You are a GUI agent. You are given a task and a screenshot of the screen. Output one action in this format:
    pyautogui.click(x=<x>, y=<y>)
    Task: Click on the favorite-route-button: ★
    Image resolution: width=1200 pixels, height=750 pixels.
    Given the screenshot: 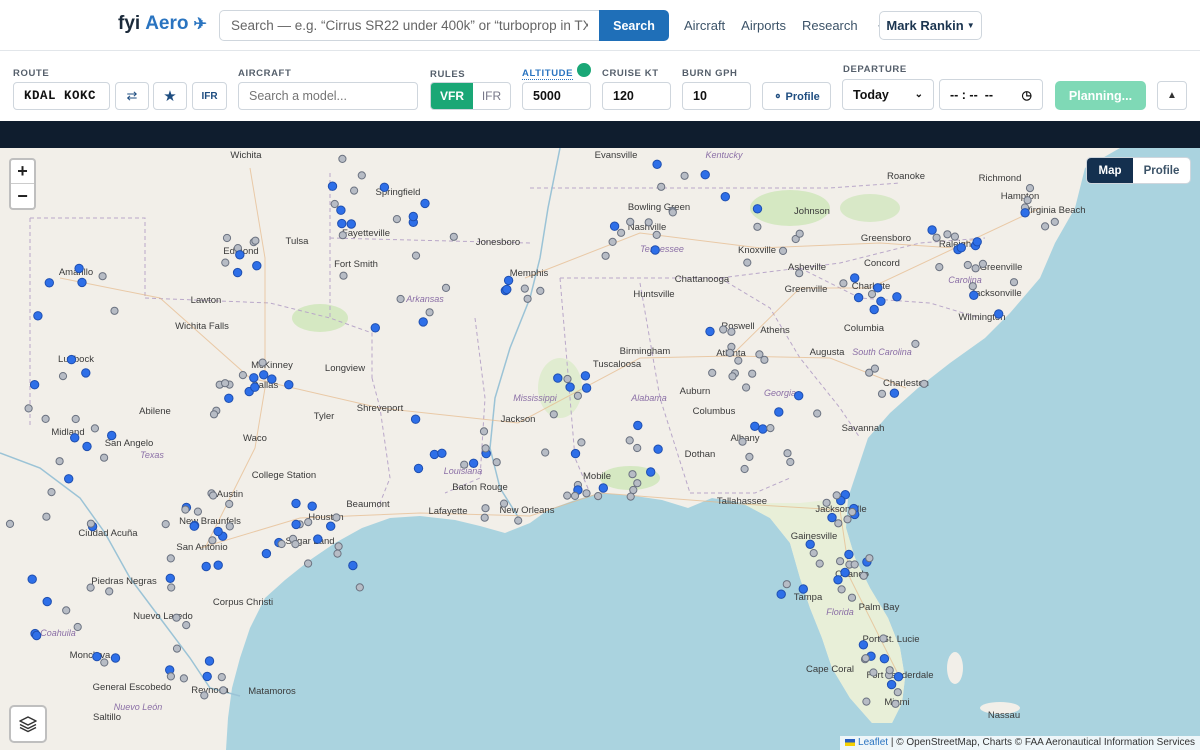 What is the action you would take?
    pyautogui.click(x=170, y=96)
    